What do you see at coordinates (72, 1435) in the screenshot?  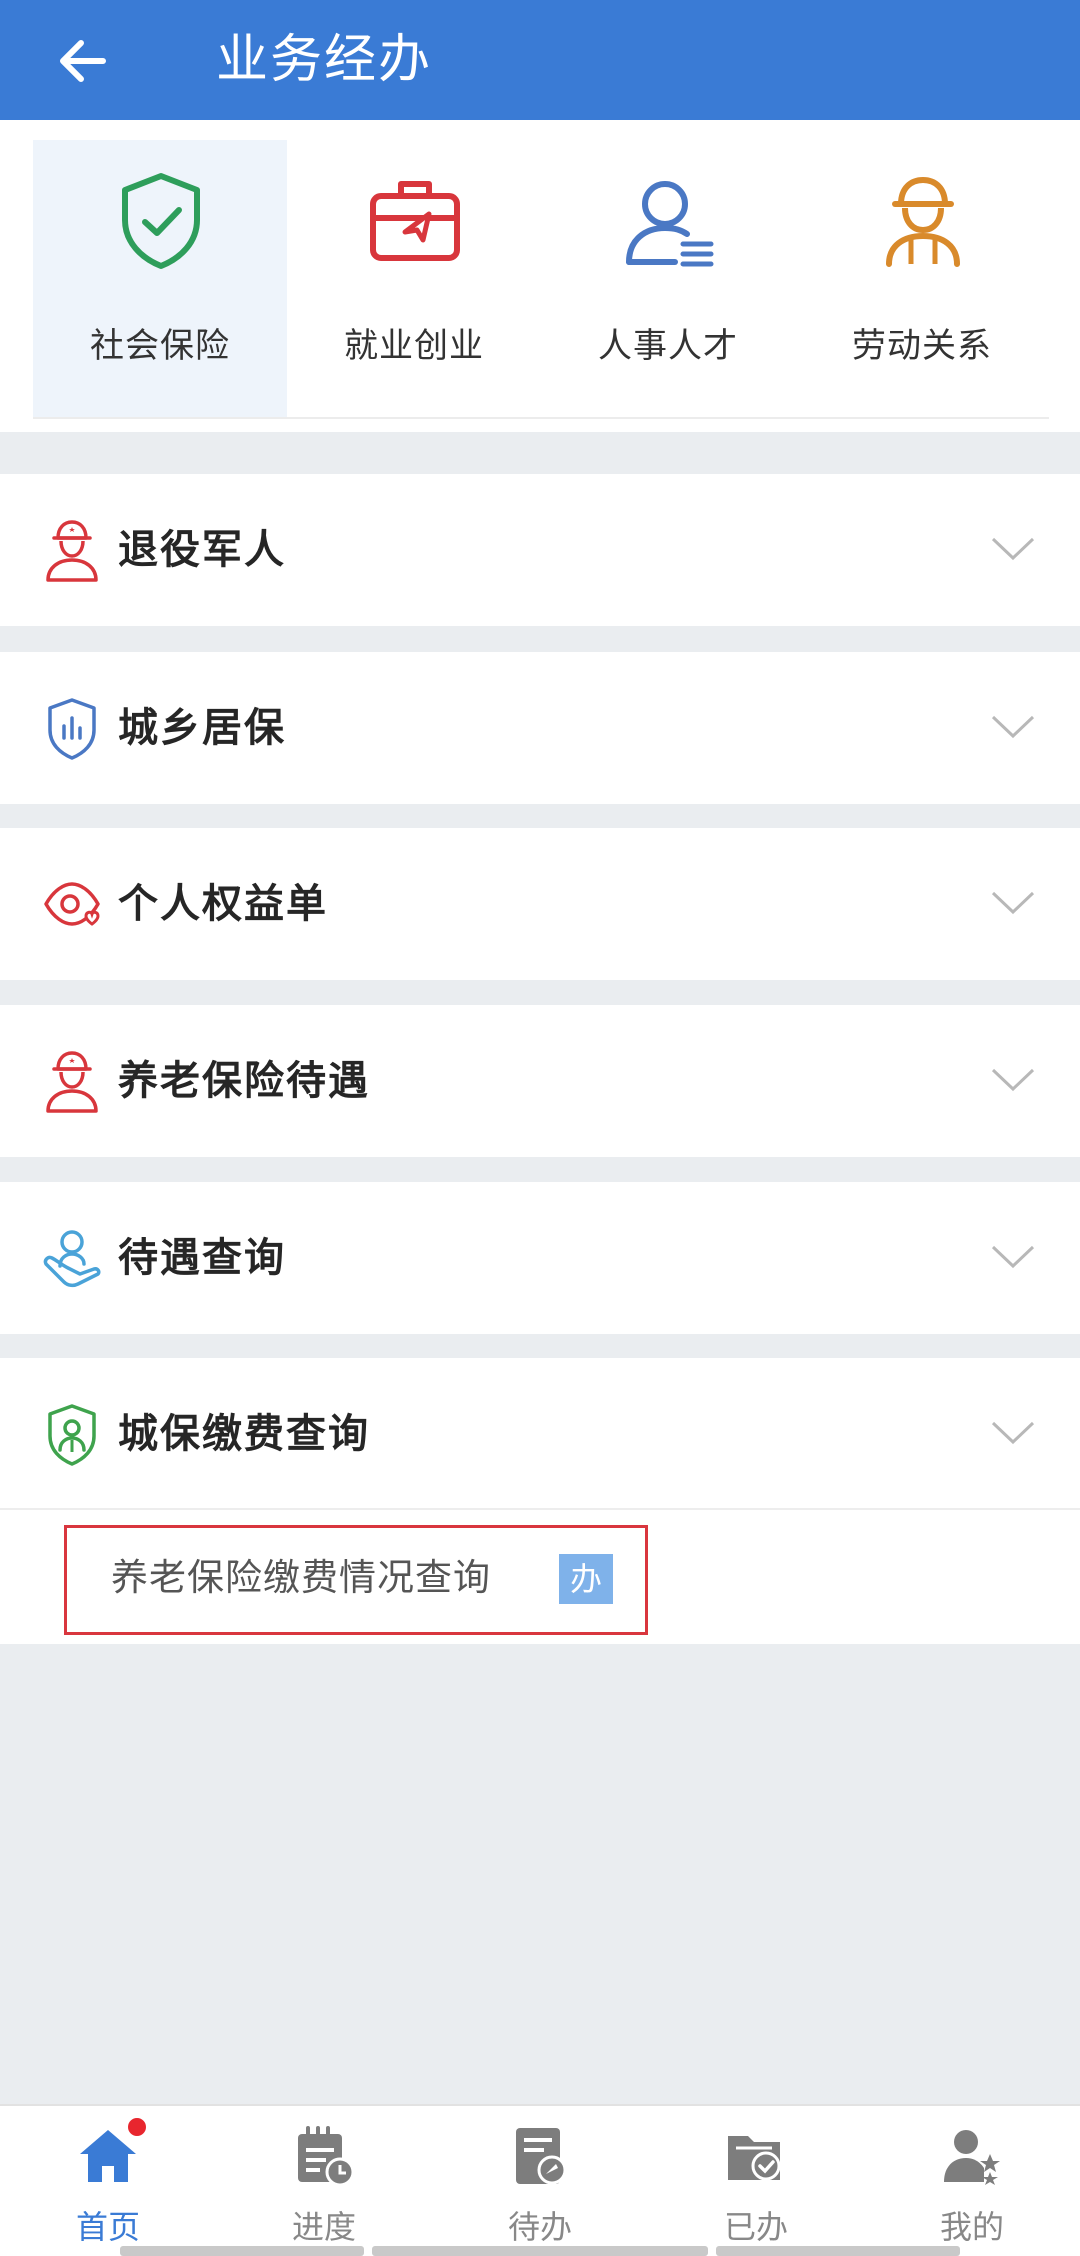 I see `shield-person-icon` at bounding box center [72, 1435].